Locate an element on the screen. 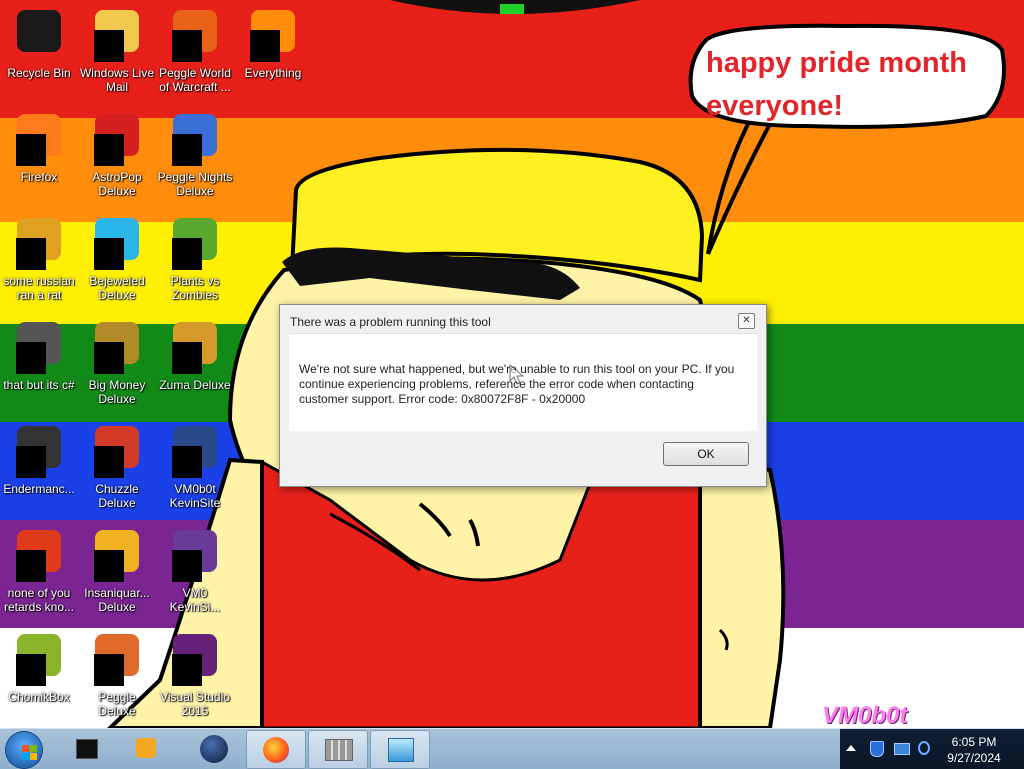 Image resolution: width=1024 pixels, height=769 pixels. icon-insaniquarium-deluxe: Insaniquar... Deluxe is located at coordinates (117, 571).